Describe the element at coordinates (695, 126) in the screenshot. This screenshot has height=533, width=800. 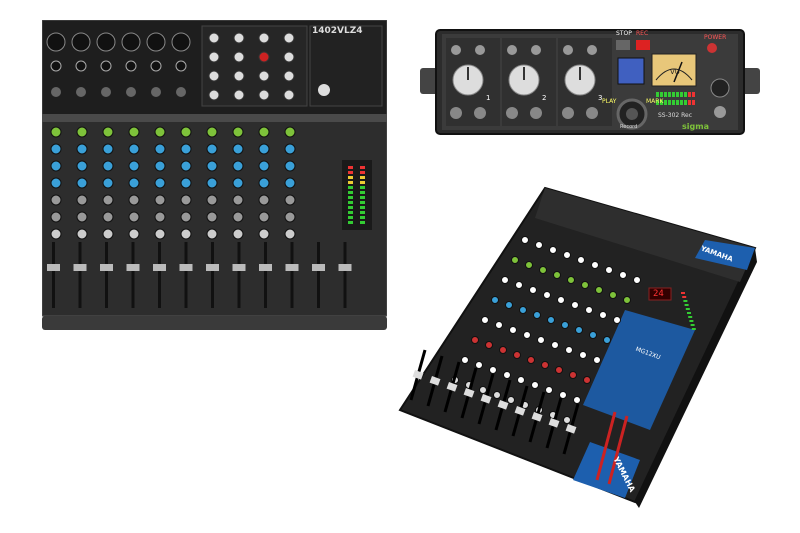
I see `recorder-brand-label: sigma` at that location.